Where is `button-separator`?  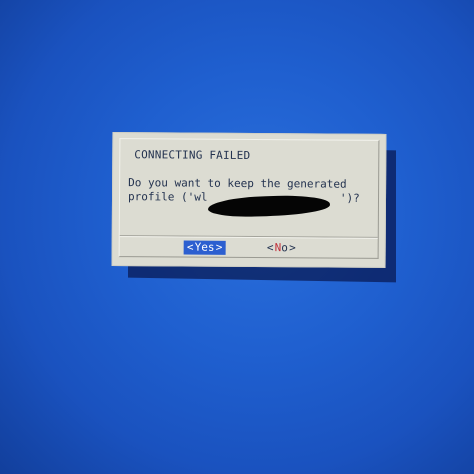 button-separator is located at coordinates (248, 237).